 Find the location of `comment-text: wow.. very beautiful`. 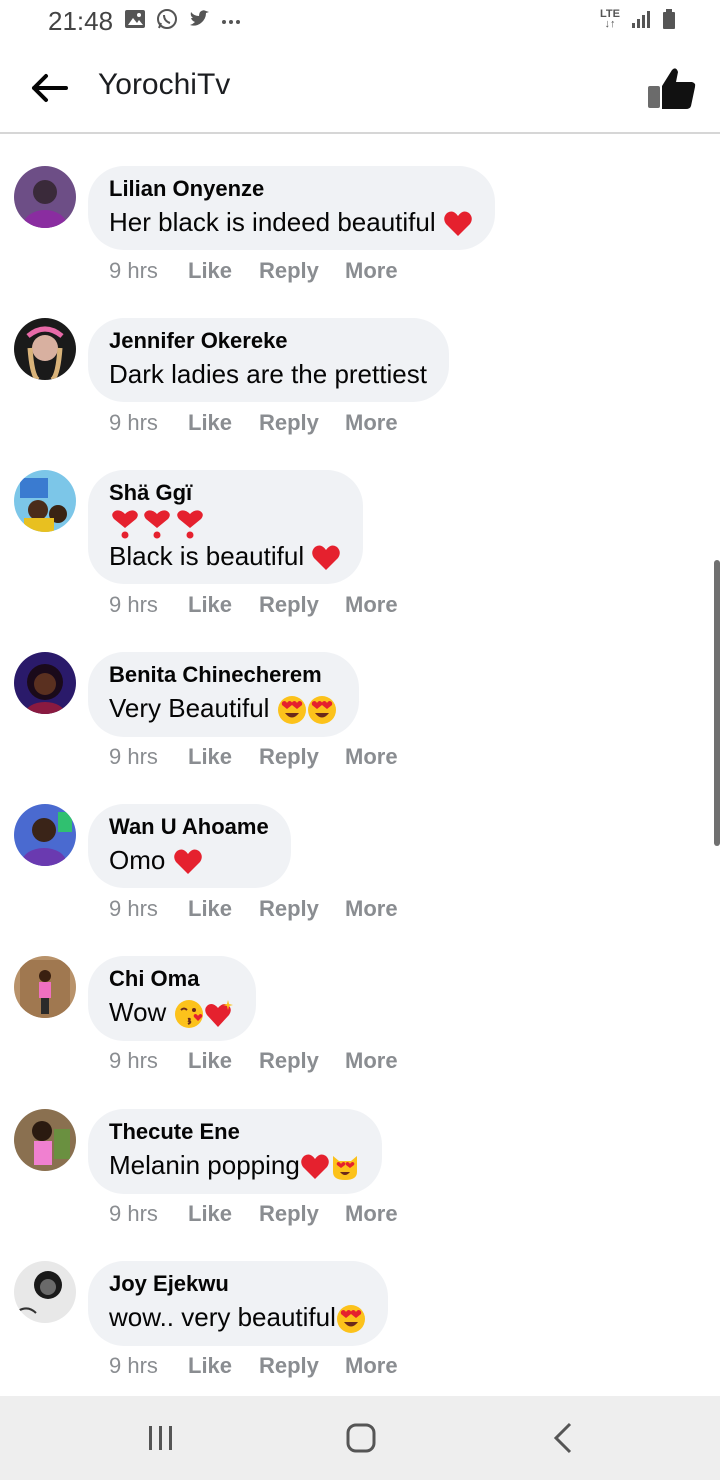

comment-text: wow.. very beautiful is located at coordinates (222, 1317).